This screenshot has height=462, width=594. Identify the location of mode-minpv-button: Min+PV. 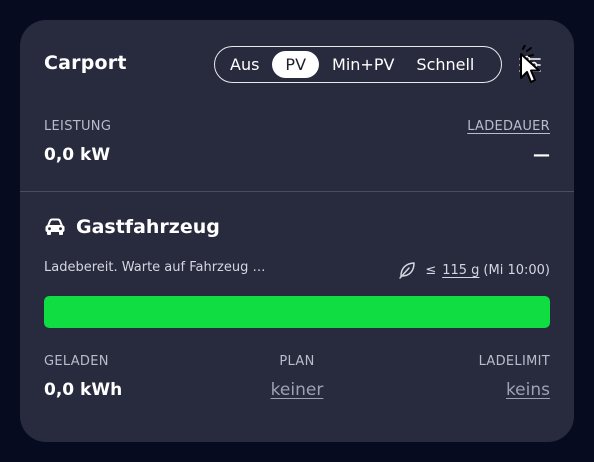
(363, 64).